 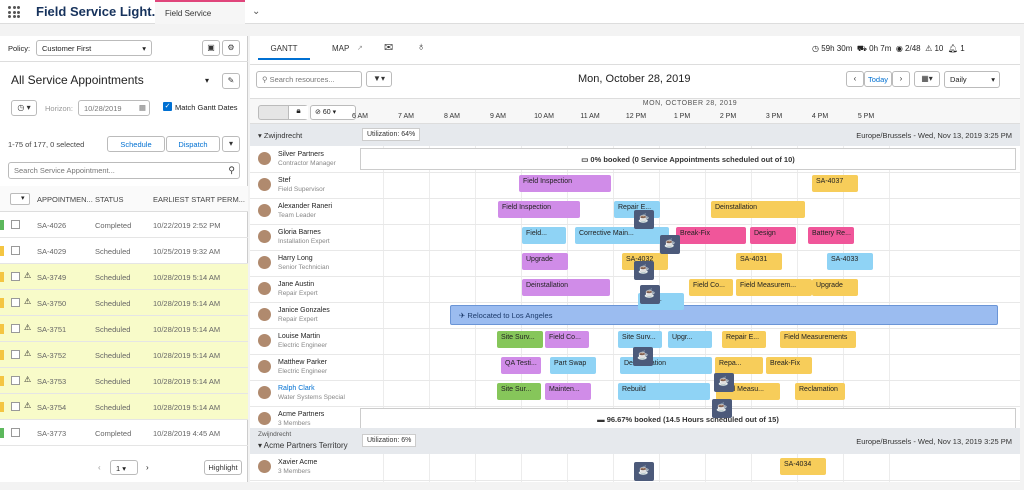 I want to click on highlight-button: Highlight, so click(x=223, y=467).